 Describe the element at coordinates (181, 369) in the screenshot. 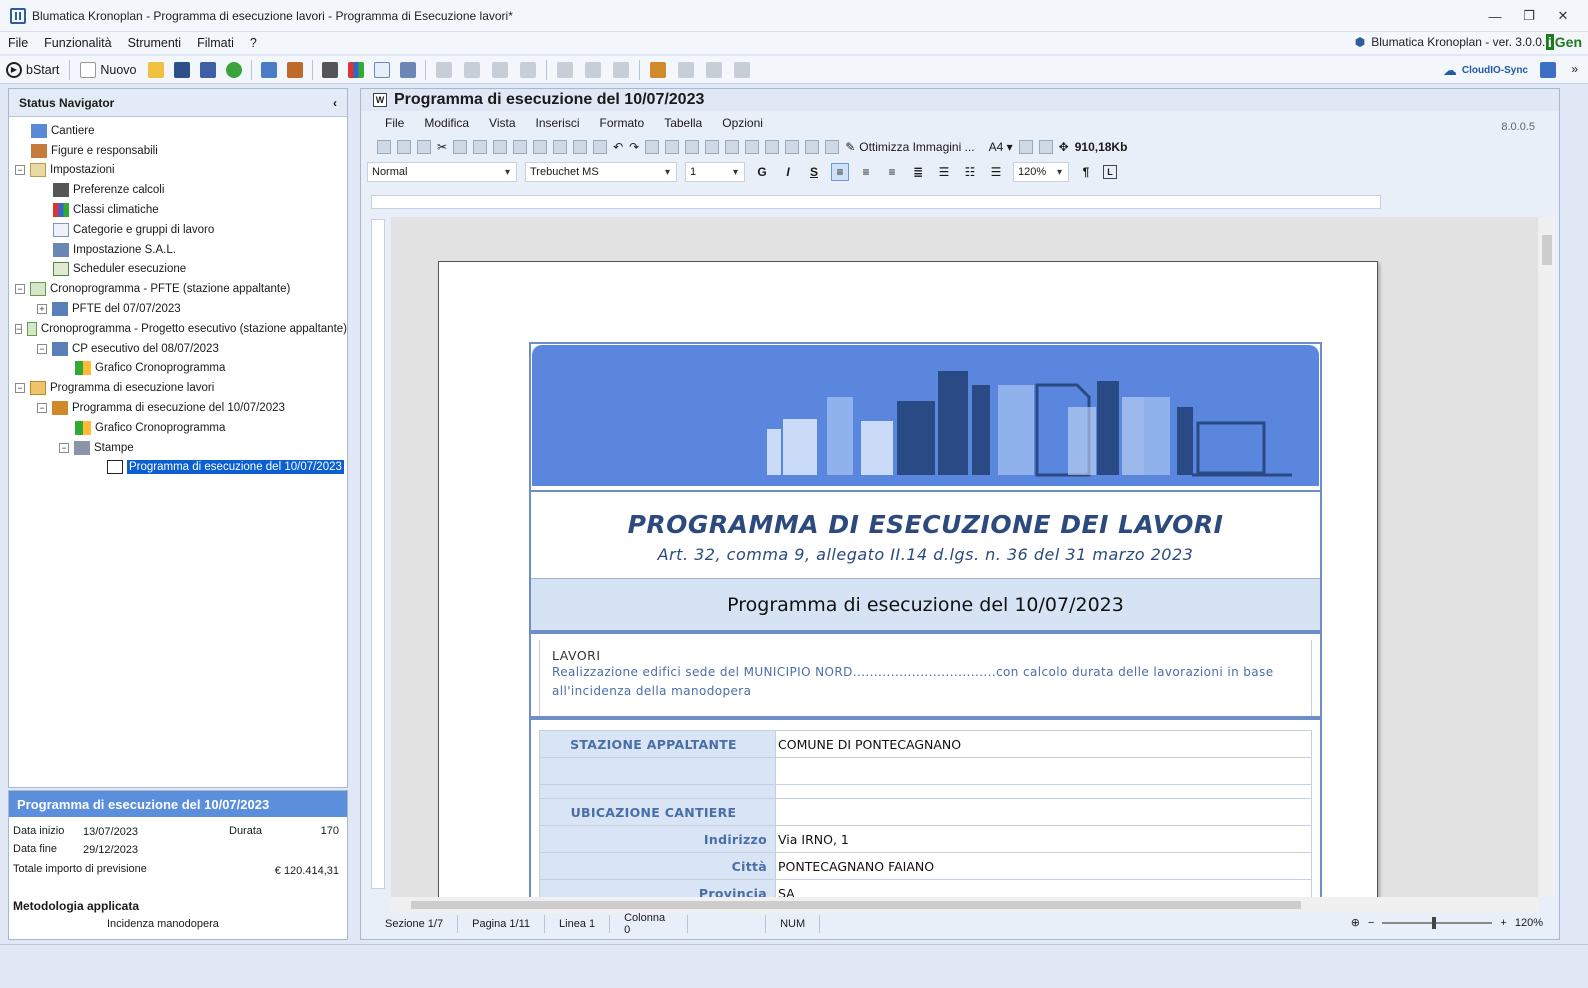

I see `tree-item-grafico-1: Grafico Cronoprogramma` at that location.